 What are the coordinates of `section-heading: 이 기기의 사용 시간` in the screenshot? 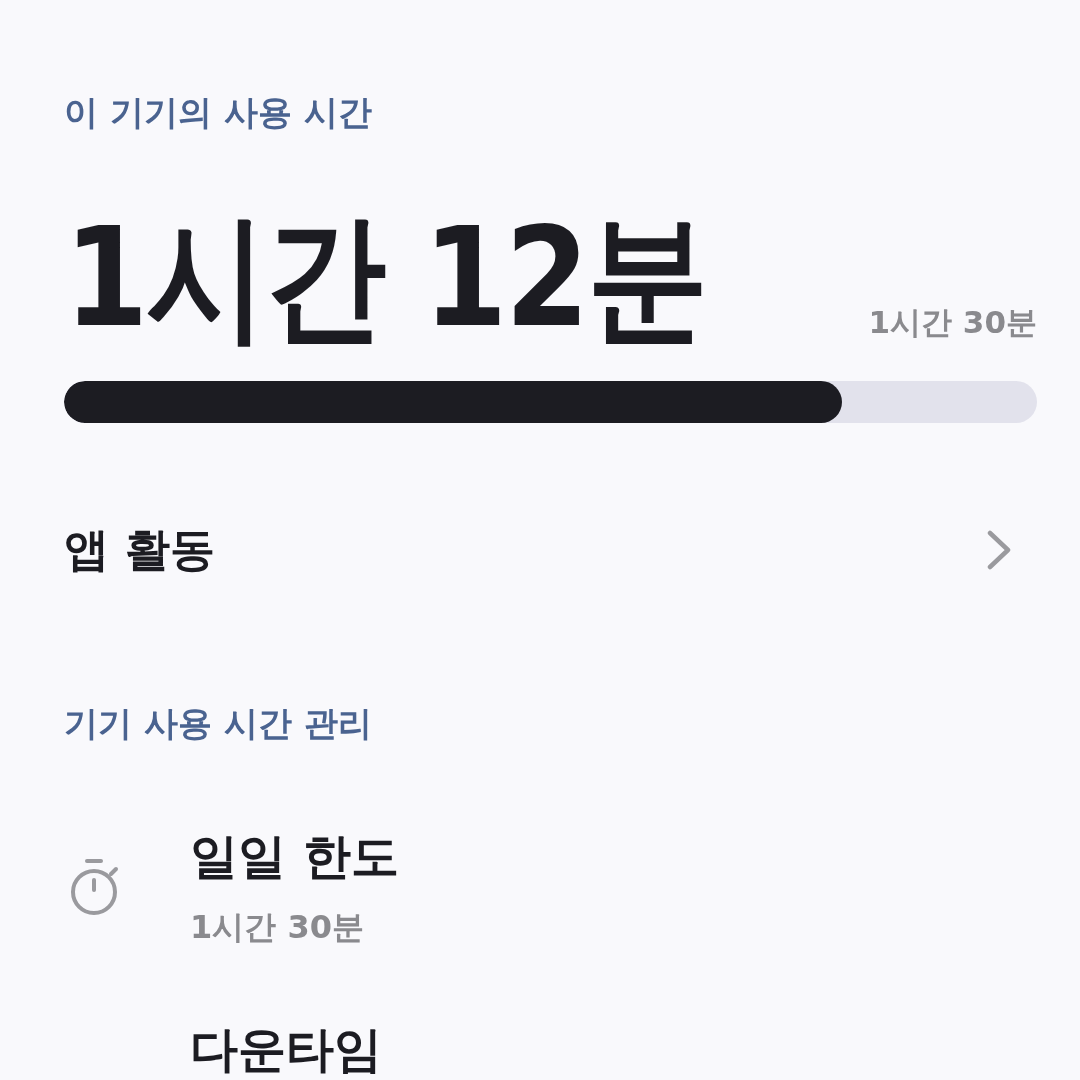 It's located at (218, 112).